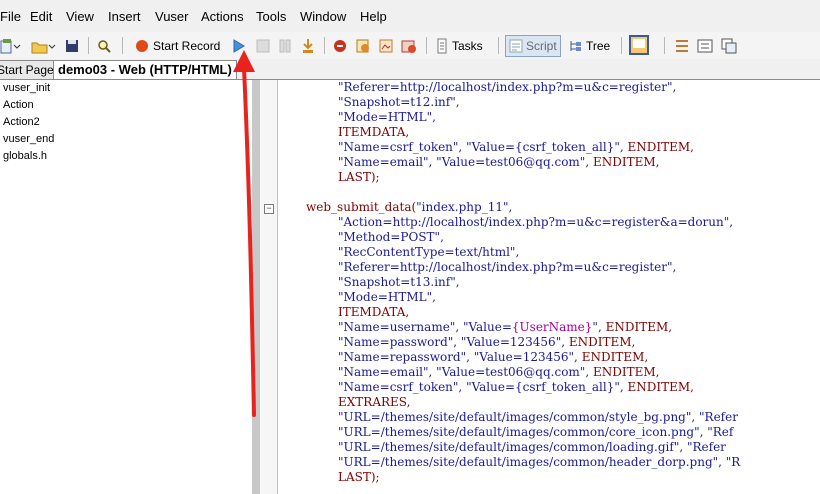  What do you see at coordinates (308, 45) in the screenshot?
I see `step-icon` at bounding box center [308, 45].